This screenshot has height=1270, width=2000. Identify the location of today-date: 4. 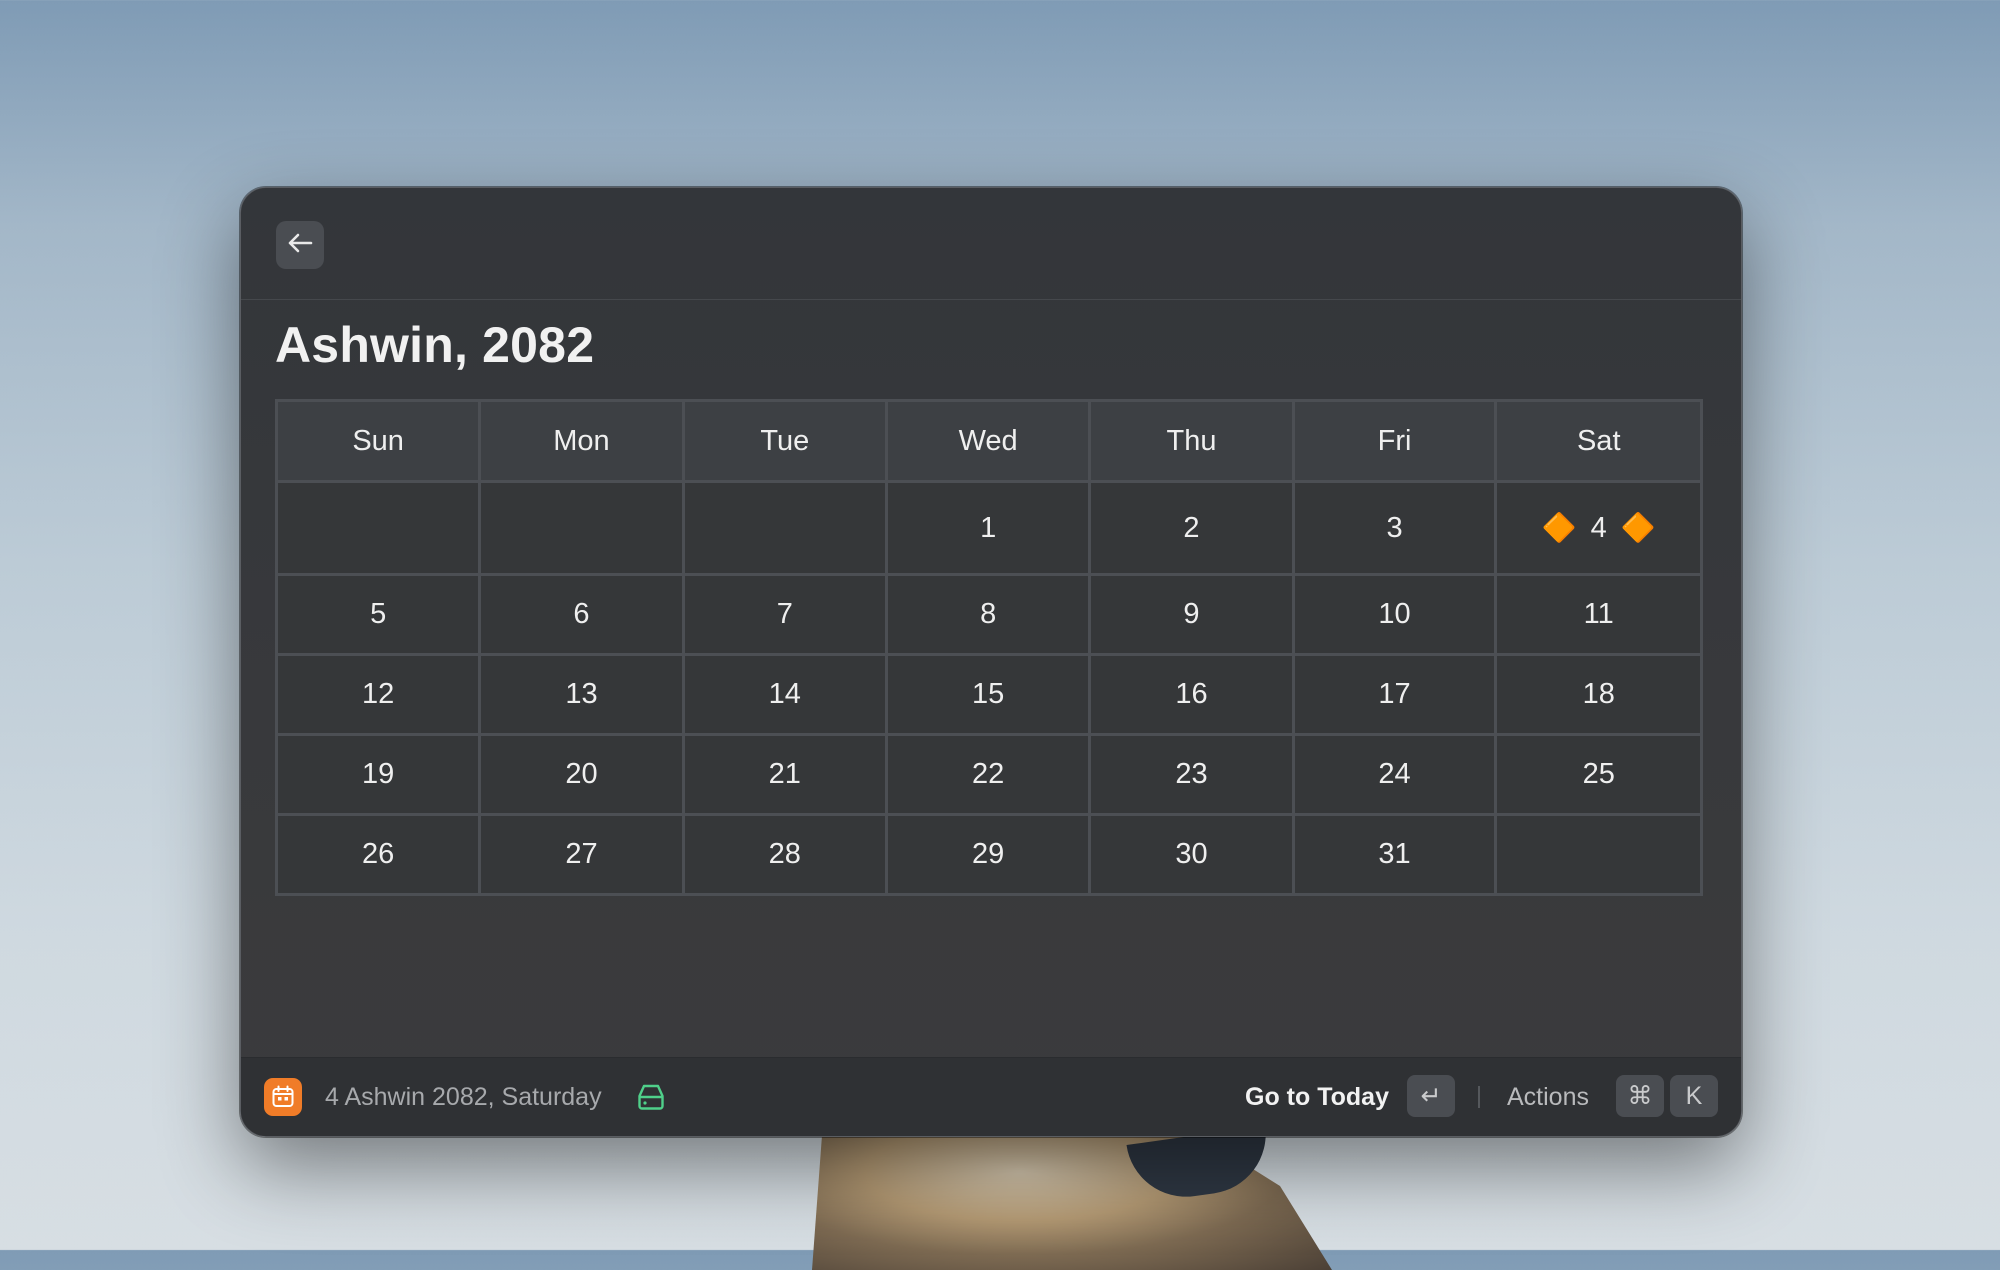
(1598, 528).